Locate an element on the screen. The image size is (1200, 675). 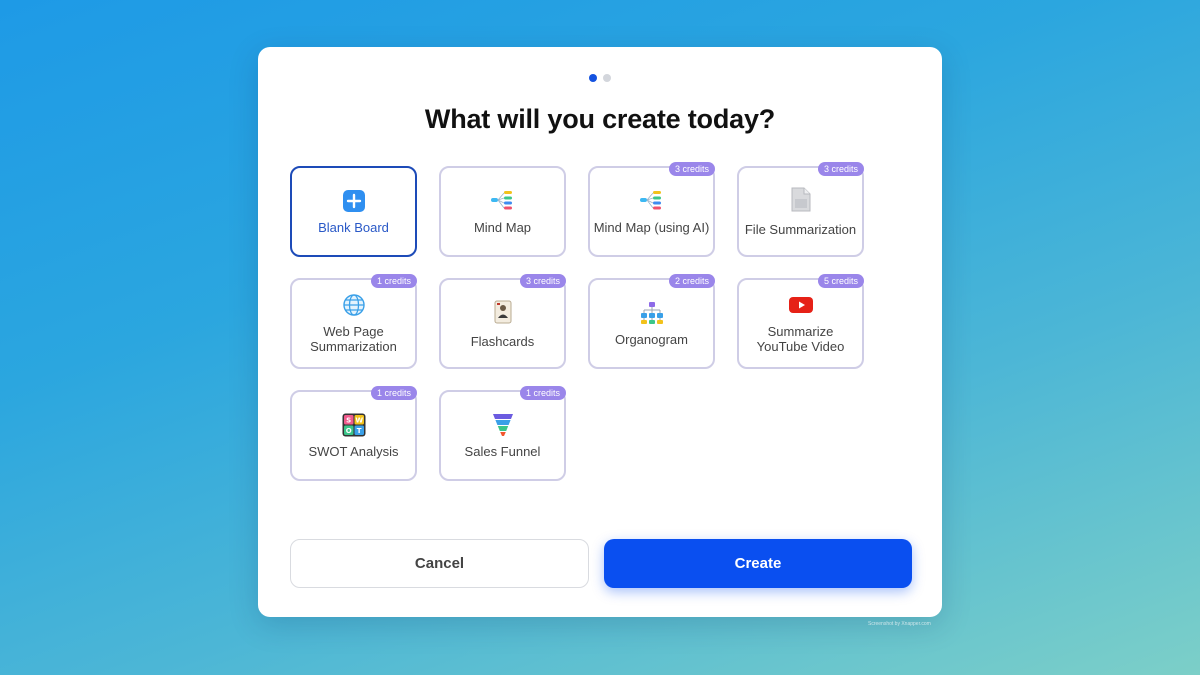
template-label: Sales Funnel is located at coordinates (502, 451).